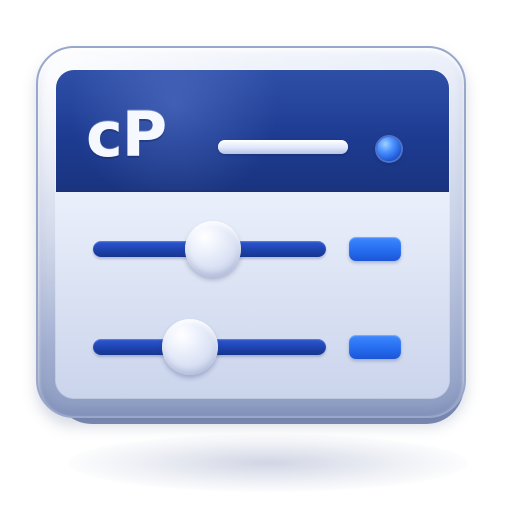 The height and width of the screenshot is (512, 512). What do you see at coordinates (252, 346) in the screenshot?
I see `slider-row-bottom` at bounding box center [252, 346].